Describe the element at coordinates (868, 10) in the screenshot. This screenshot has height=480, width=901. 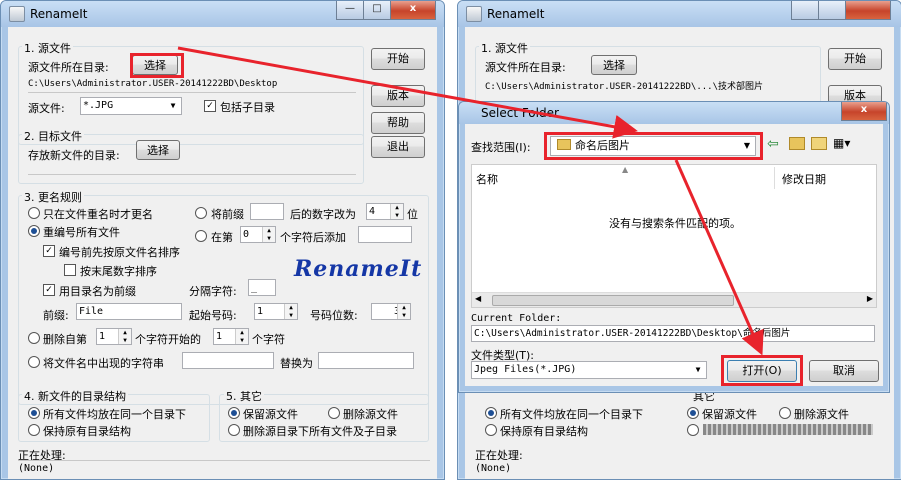
I see `close-button` at that location.